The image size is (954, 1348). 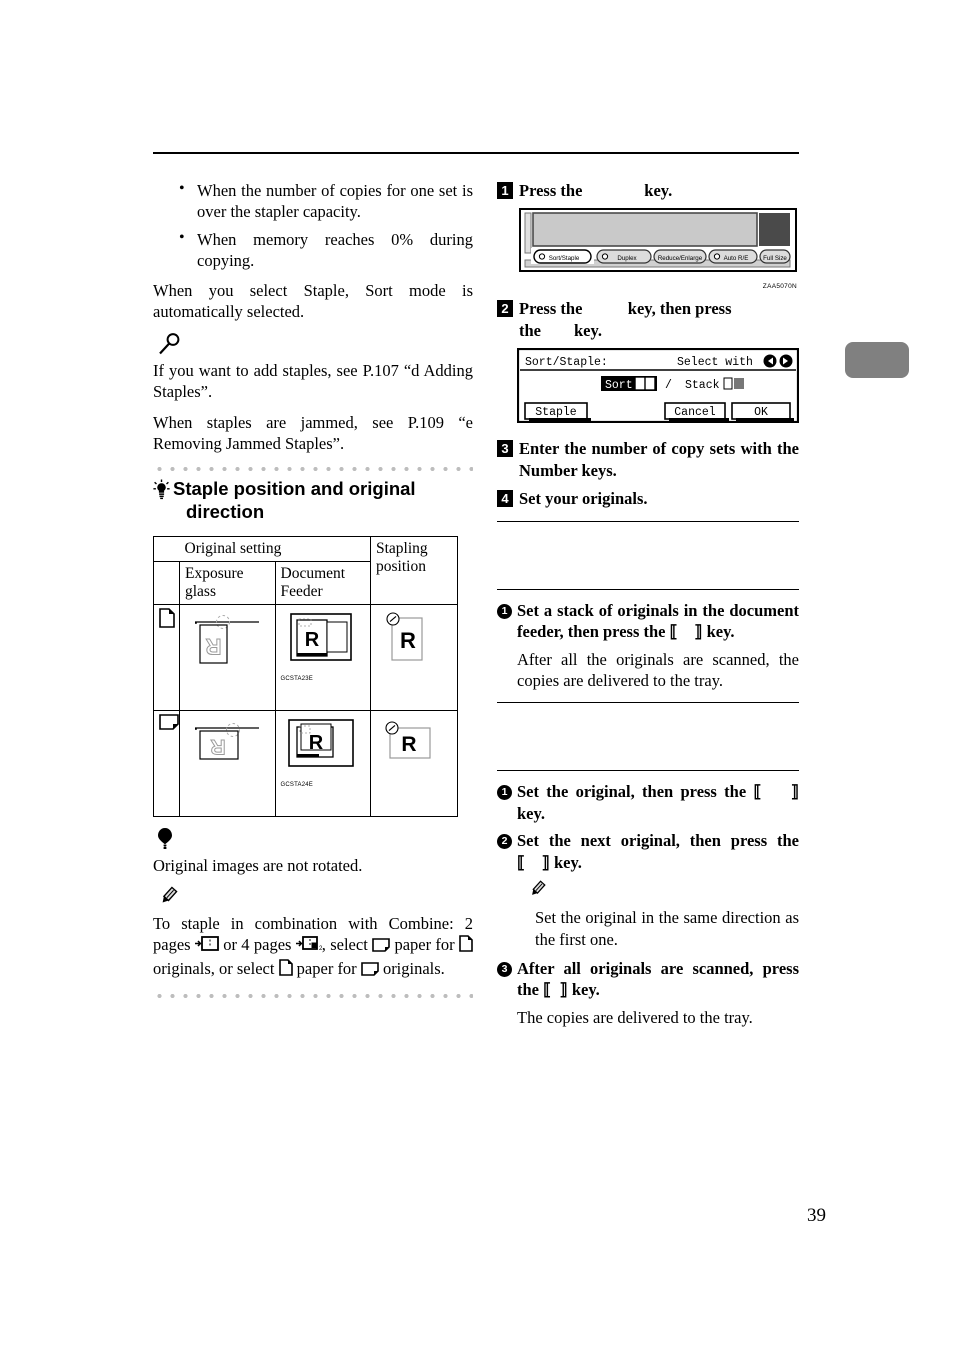 I want to click on combine-4pages-icon: 2, so click(x=309, y=946).